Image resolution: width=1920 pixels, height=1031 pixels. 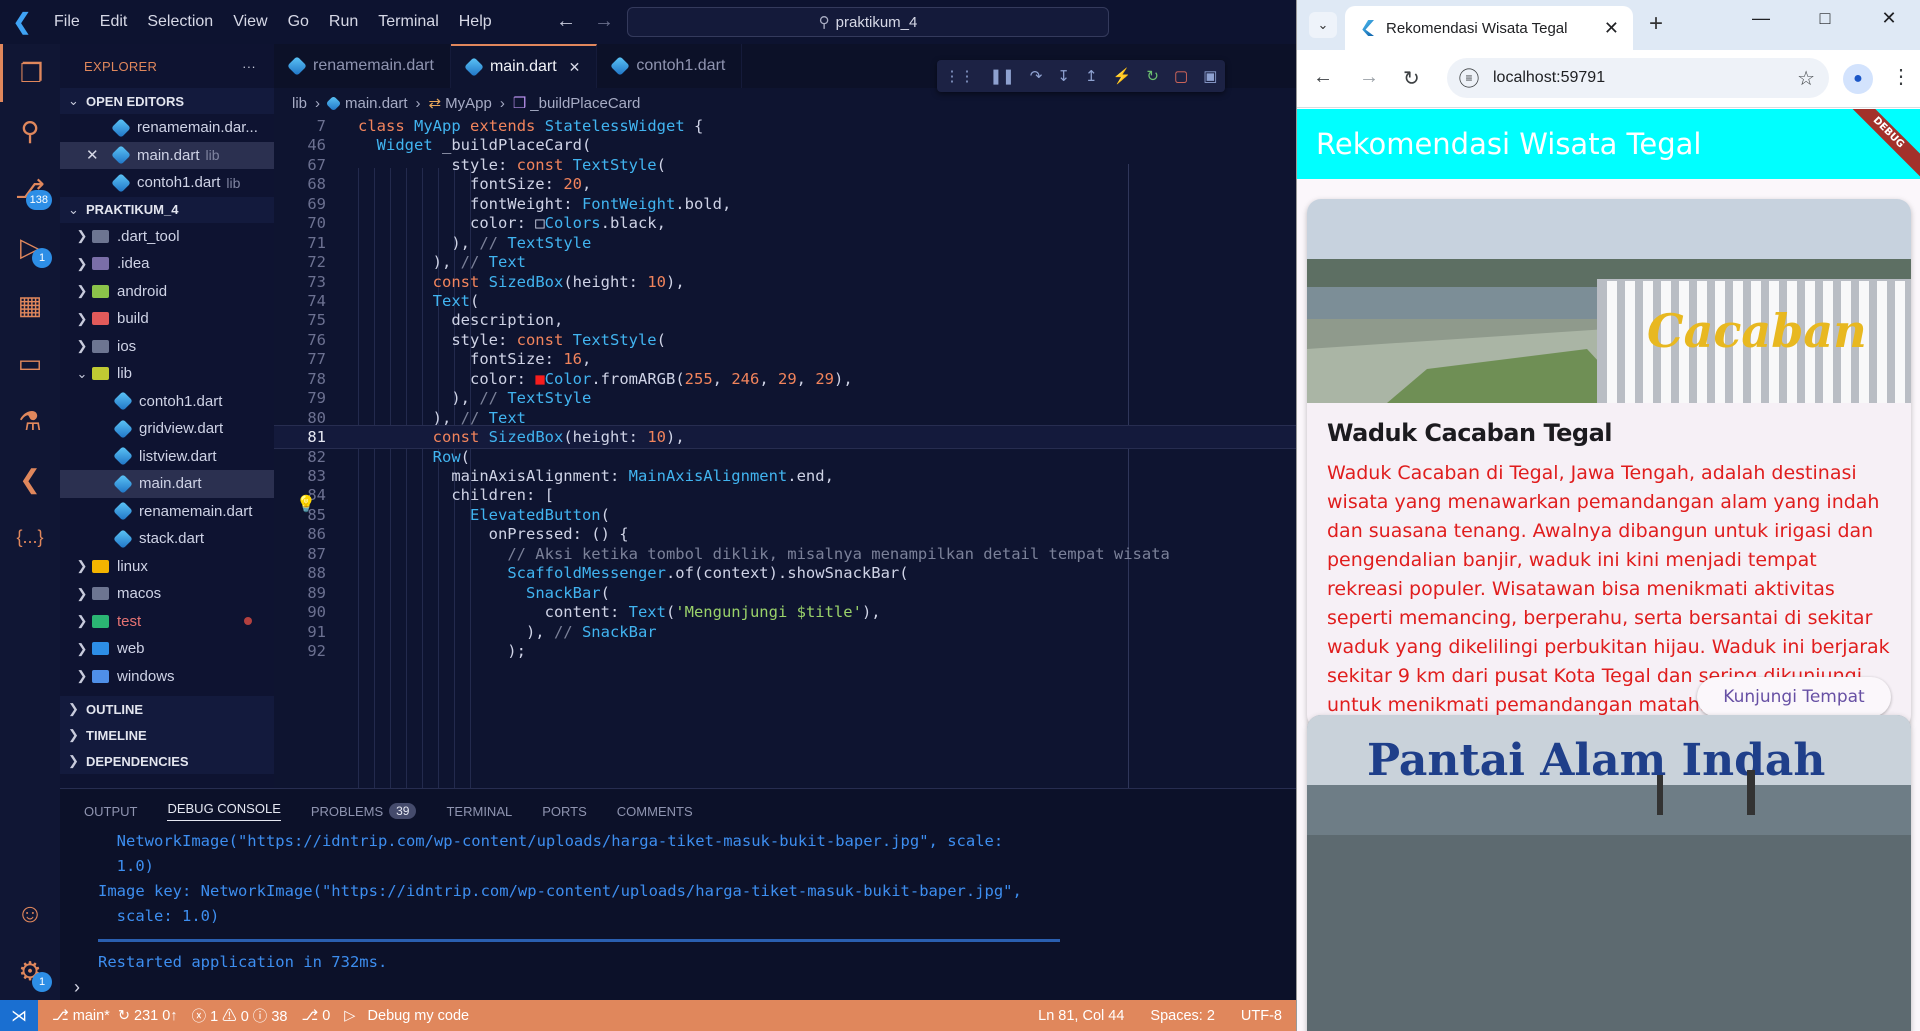 What do you see at coordinates (167, 183) in the screenshot?
I see `open-editor-item: contoh1.dart lib` at bounding box center [167, 183].